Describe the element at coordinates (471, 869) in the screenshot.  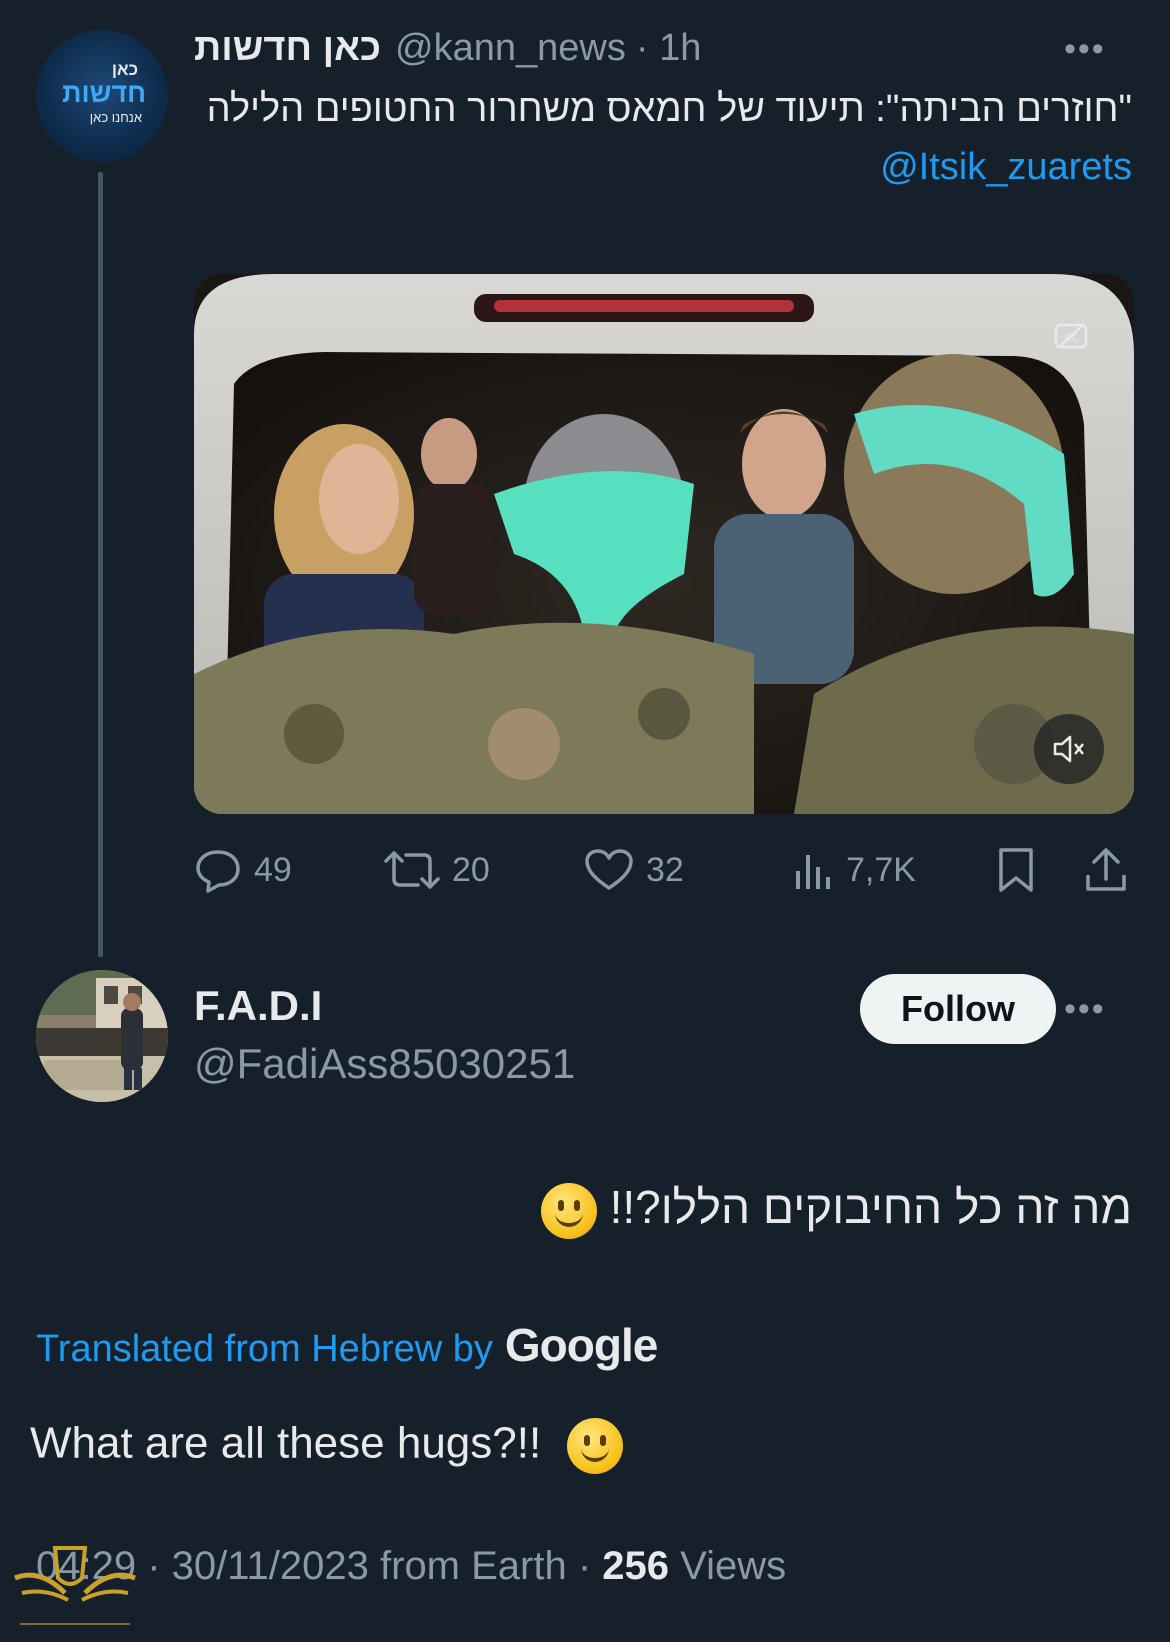
I see `retweet-count: 20` at that location.